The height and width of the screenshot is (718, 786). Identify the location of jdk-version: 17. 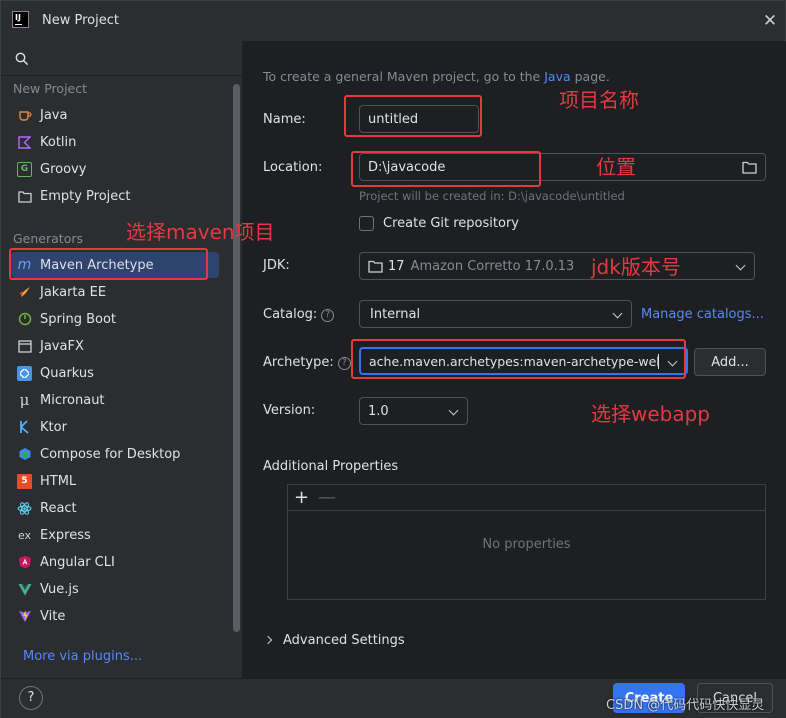
(396, 266).